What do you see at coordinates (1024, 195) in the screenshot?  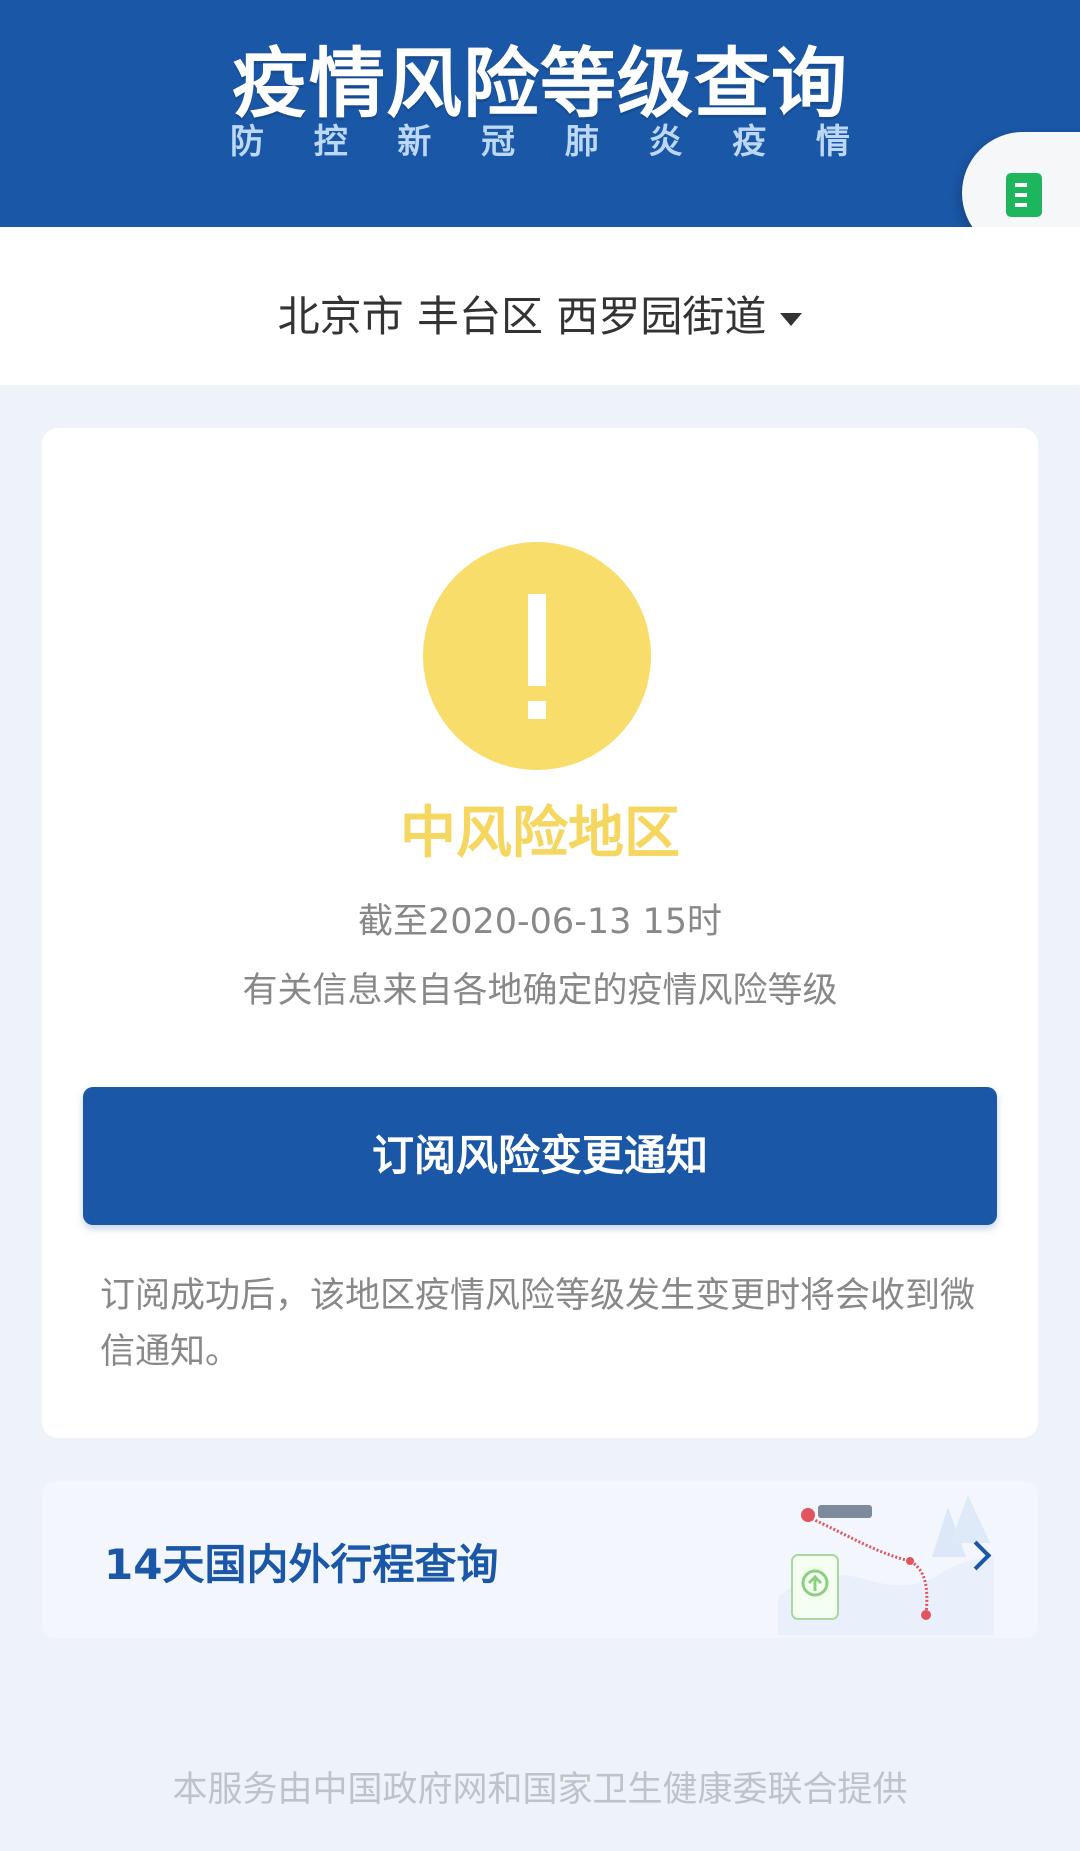 I see `document-icon` at bounding box center [1024, 195].